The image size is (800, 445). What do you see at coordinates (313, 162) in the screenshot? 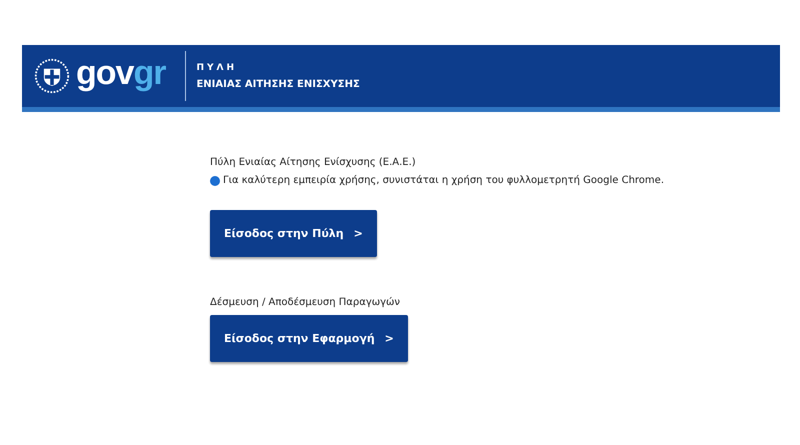
I see `section-heading: Πύλη Ενιαίας Αίτησης Ενίσχυσης (Ε.Α.Ε.)` at bounding box center [313, 162].